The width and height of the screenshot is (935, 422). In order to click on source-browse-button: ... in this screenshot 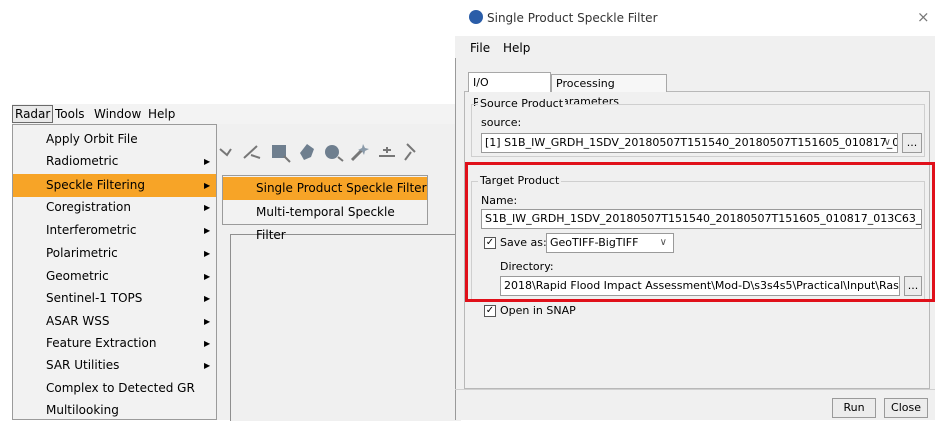, I will do `click(912, 143)`.